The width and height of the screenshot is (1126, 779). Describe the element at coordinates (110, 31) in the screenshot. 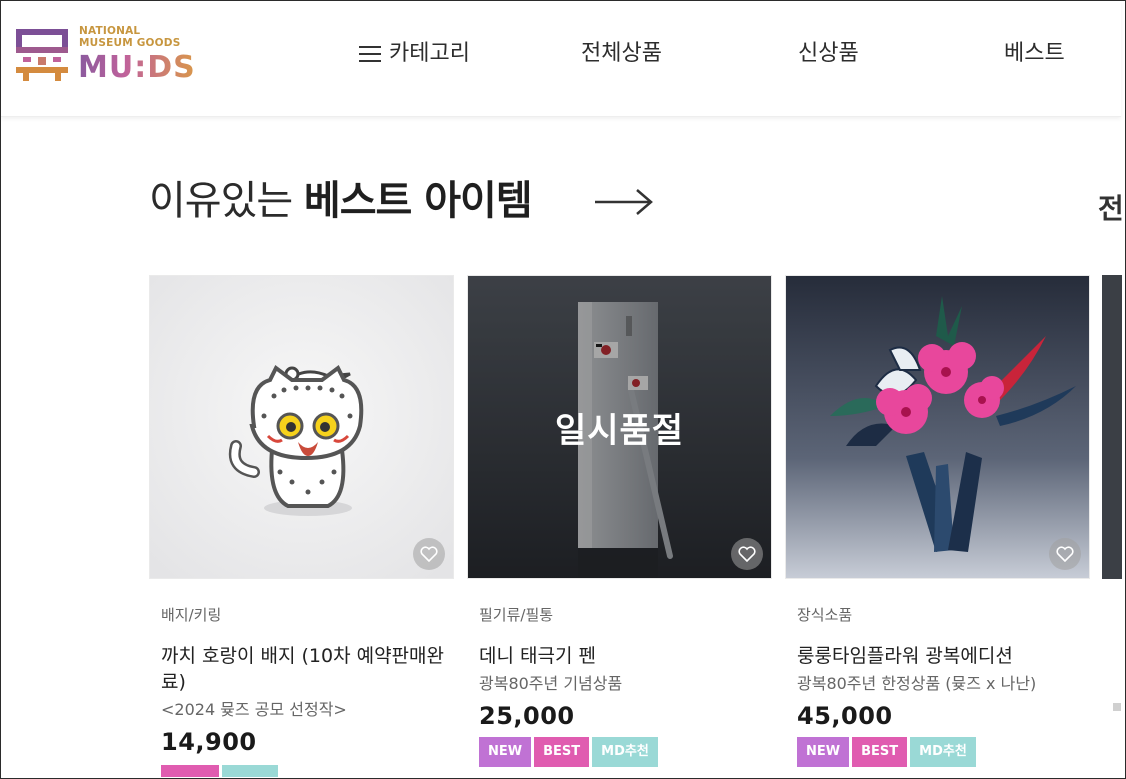

I see `logo-line-1: NATIONAL` at that location.